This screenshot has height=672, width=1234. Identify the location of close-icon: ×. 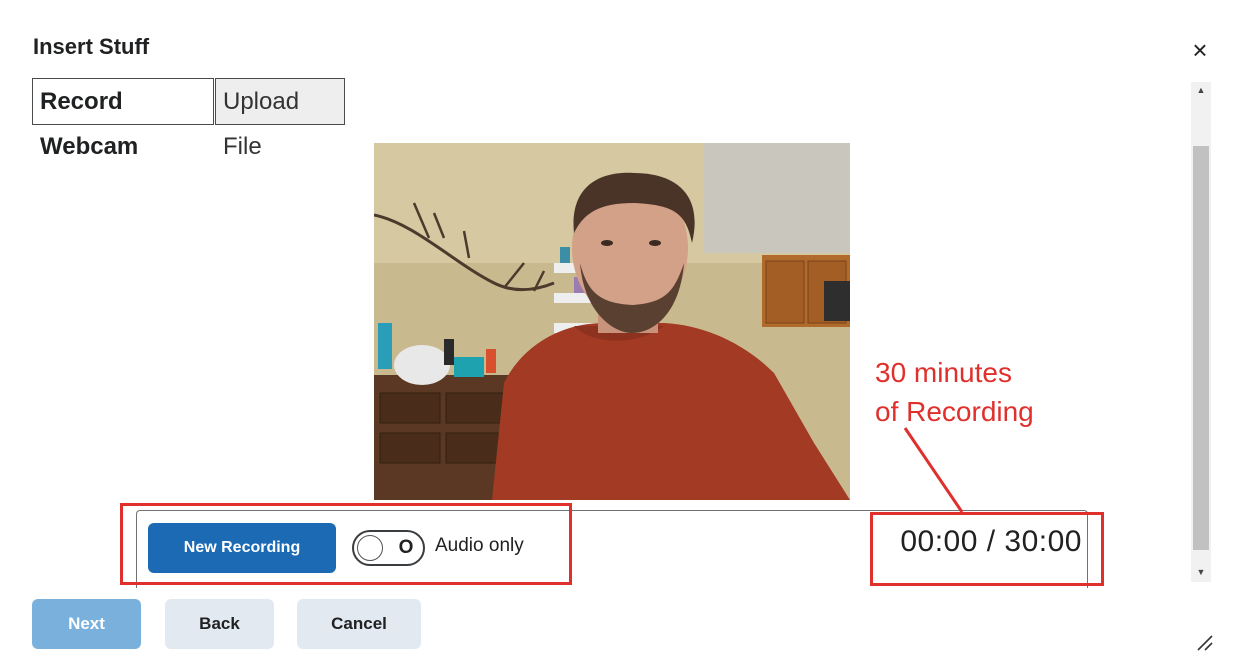
(1200, 50).